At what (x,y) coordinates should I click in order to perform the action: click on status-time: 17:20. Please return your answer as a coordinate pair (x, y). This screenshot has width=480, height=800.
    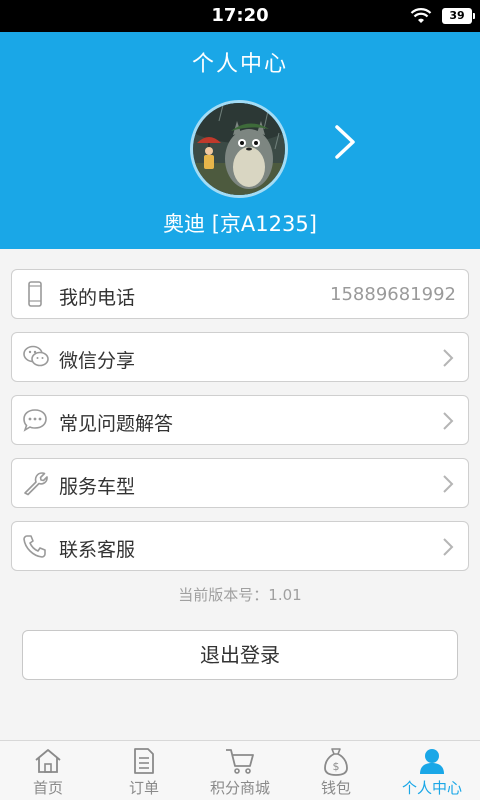
    Looking at the image, I should click on (240, 15).